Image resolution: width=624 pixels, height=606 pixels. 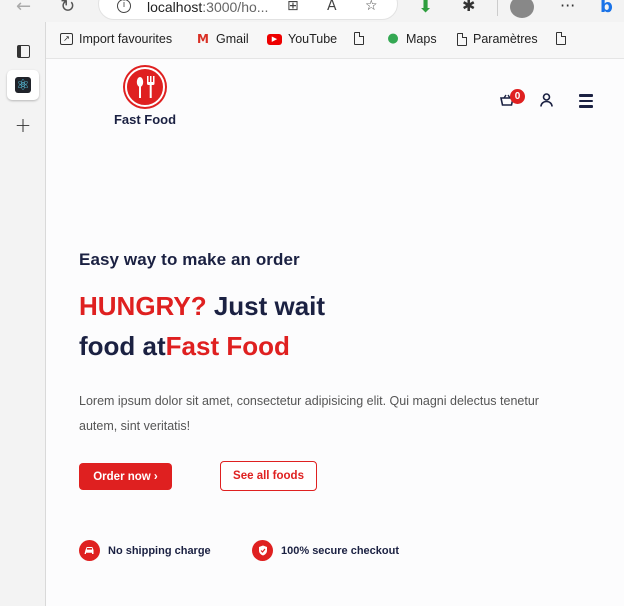 What do you see at coordinates (66, 39) in the screenshot?
I see `import-icon: ↗` at bounding box center [66, 39].